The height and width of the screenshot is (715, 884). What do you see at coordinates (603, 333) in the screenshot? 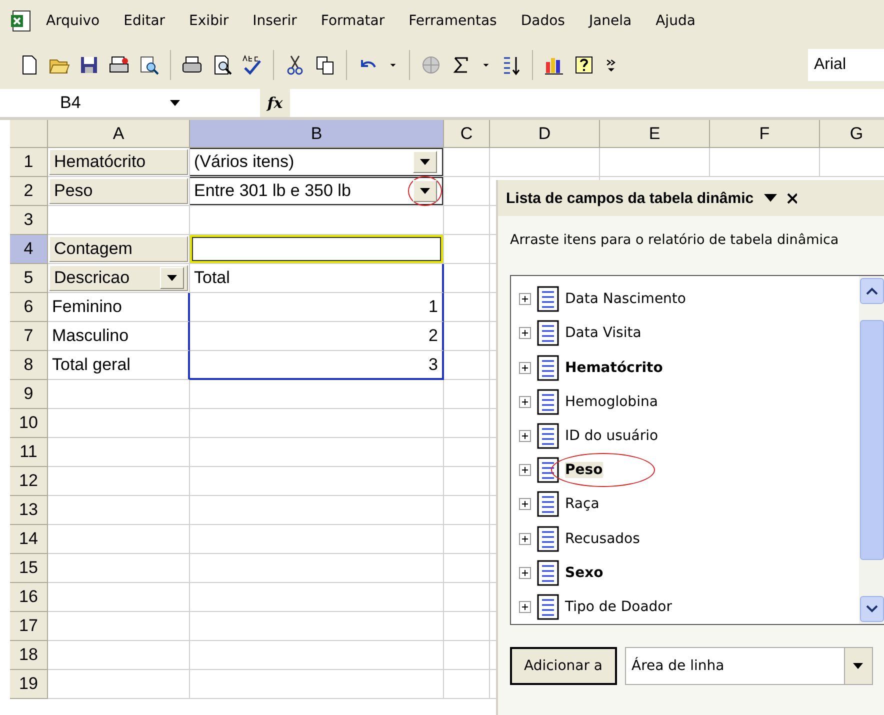
I see `field-item: Data Visita` at bounding box center [603, 333].